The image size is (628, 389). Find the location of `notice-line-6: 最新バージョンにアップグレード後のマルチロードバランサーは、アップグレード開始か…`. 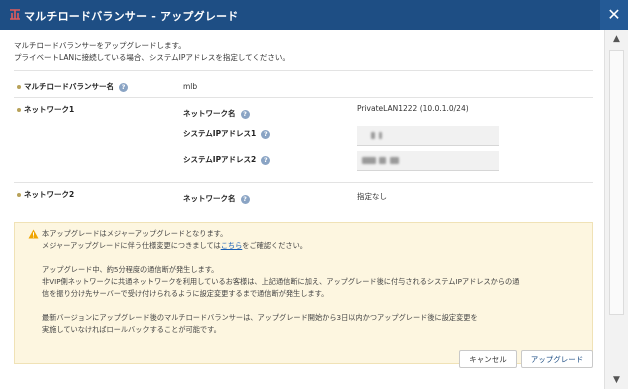

notice-line-6: 最新バージョンにアップグレード後のマルチロードバランサーは、アップグレード開始か… is located at coordinates (260, 317).